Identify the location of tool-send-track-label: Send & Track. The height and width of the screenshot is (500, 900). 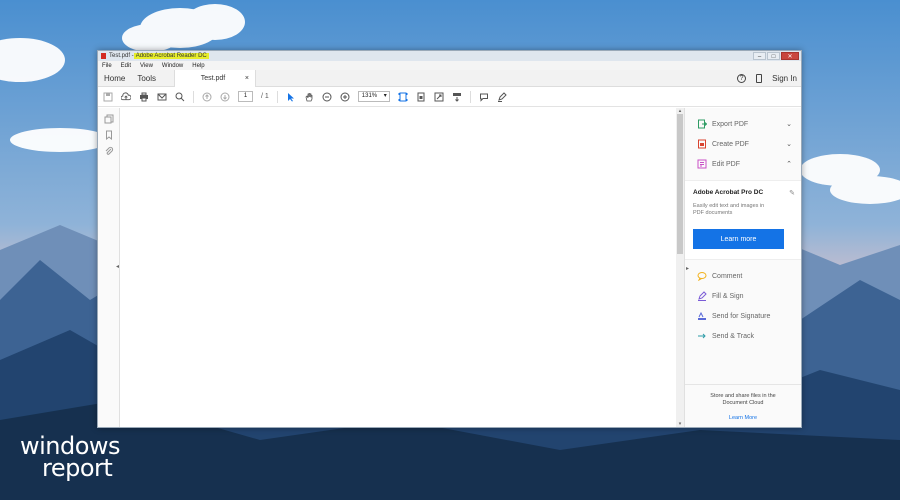
(733, 336).